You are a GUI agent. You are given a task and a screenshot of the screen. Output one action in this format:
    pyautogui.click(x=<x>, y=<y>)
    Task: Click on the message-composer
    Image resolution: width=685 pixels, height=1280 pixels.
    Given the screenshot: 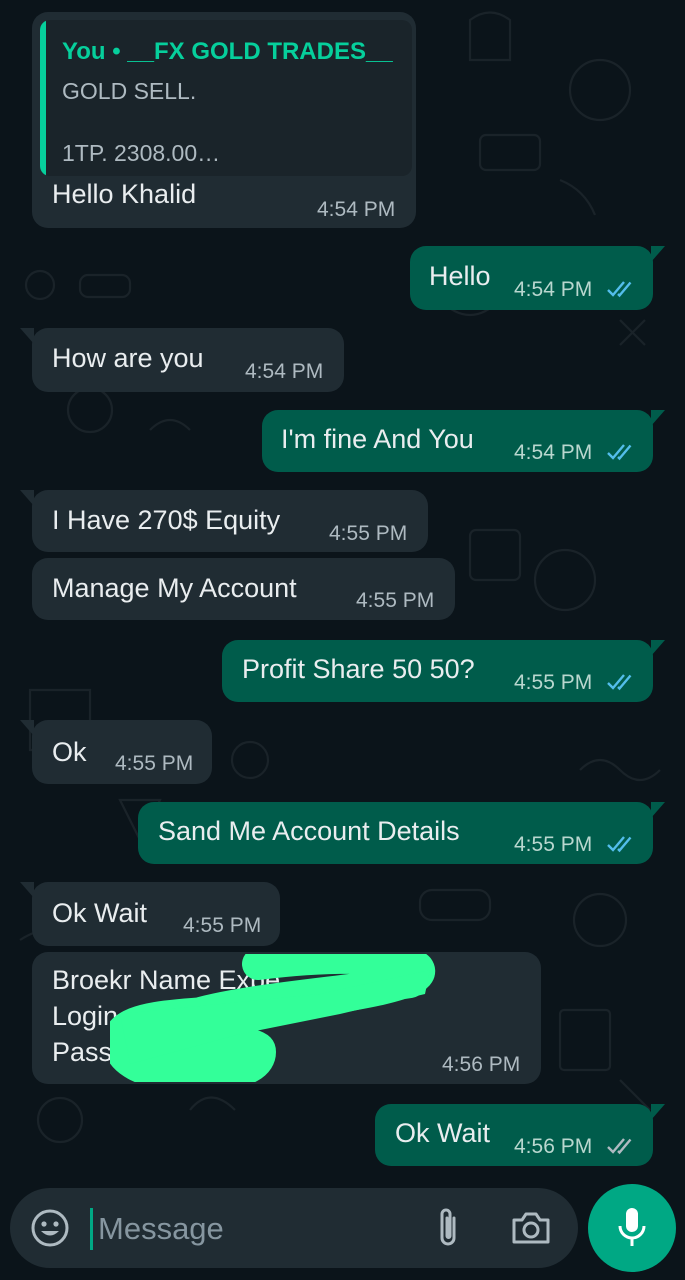 What is the action you would take?
    pyautogui.click(x=294, y=1228)
    